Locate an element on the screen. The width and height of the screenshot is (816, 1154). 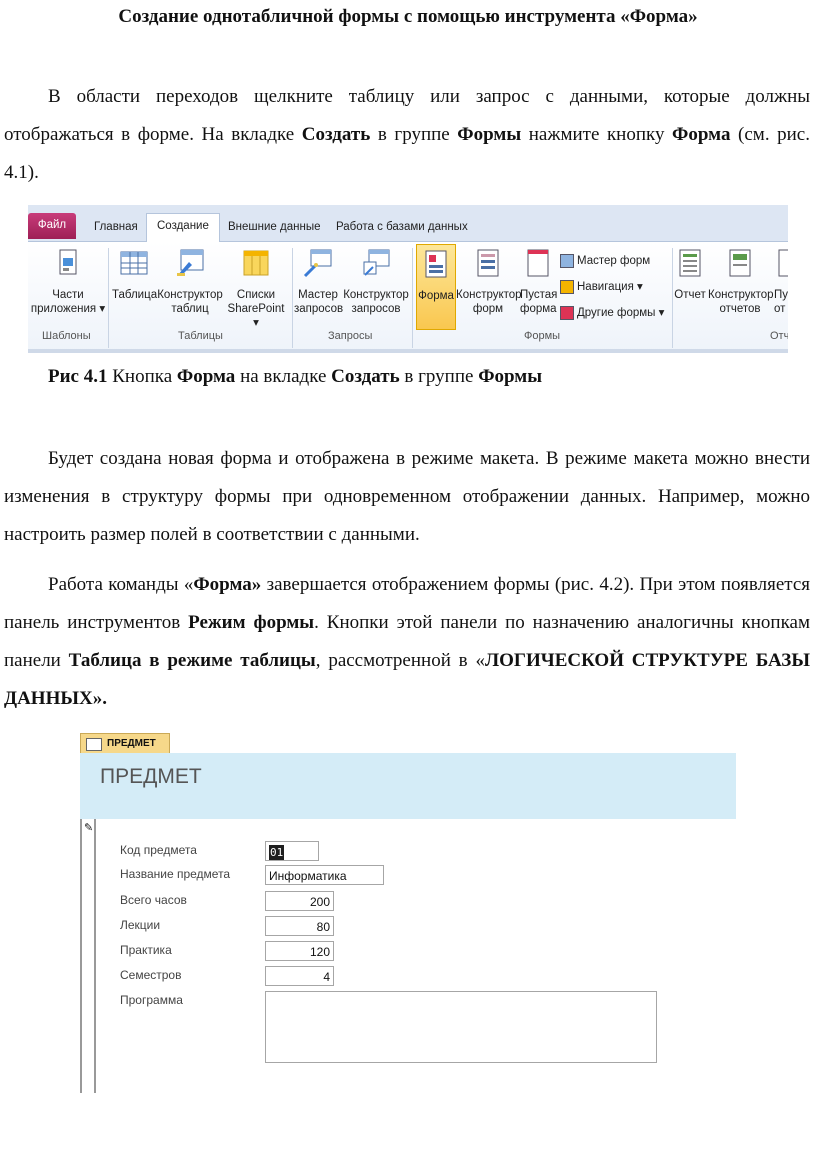
query-wizard-label-1: Мастер is located at coordinates (318, 295).